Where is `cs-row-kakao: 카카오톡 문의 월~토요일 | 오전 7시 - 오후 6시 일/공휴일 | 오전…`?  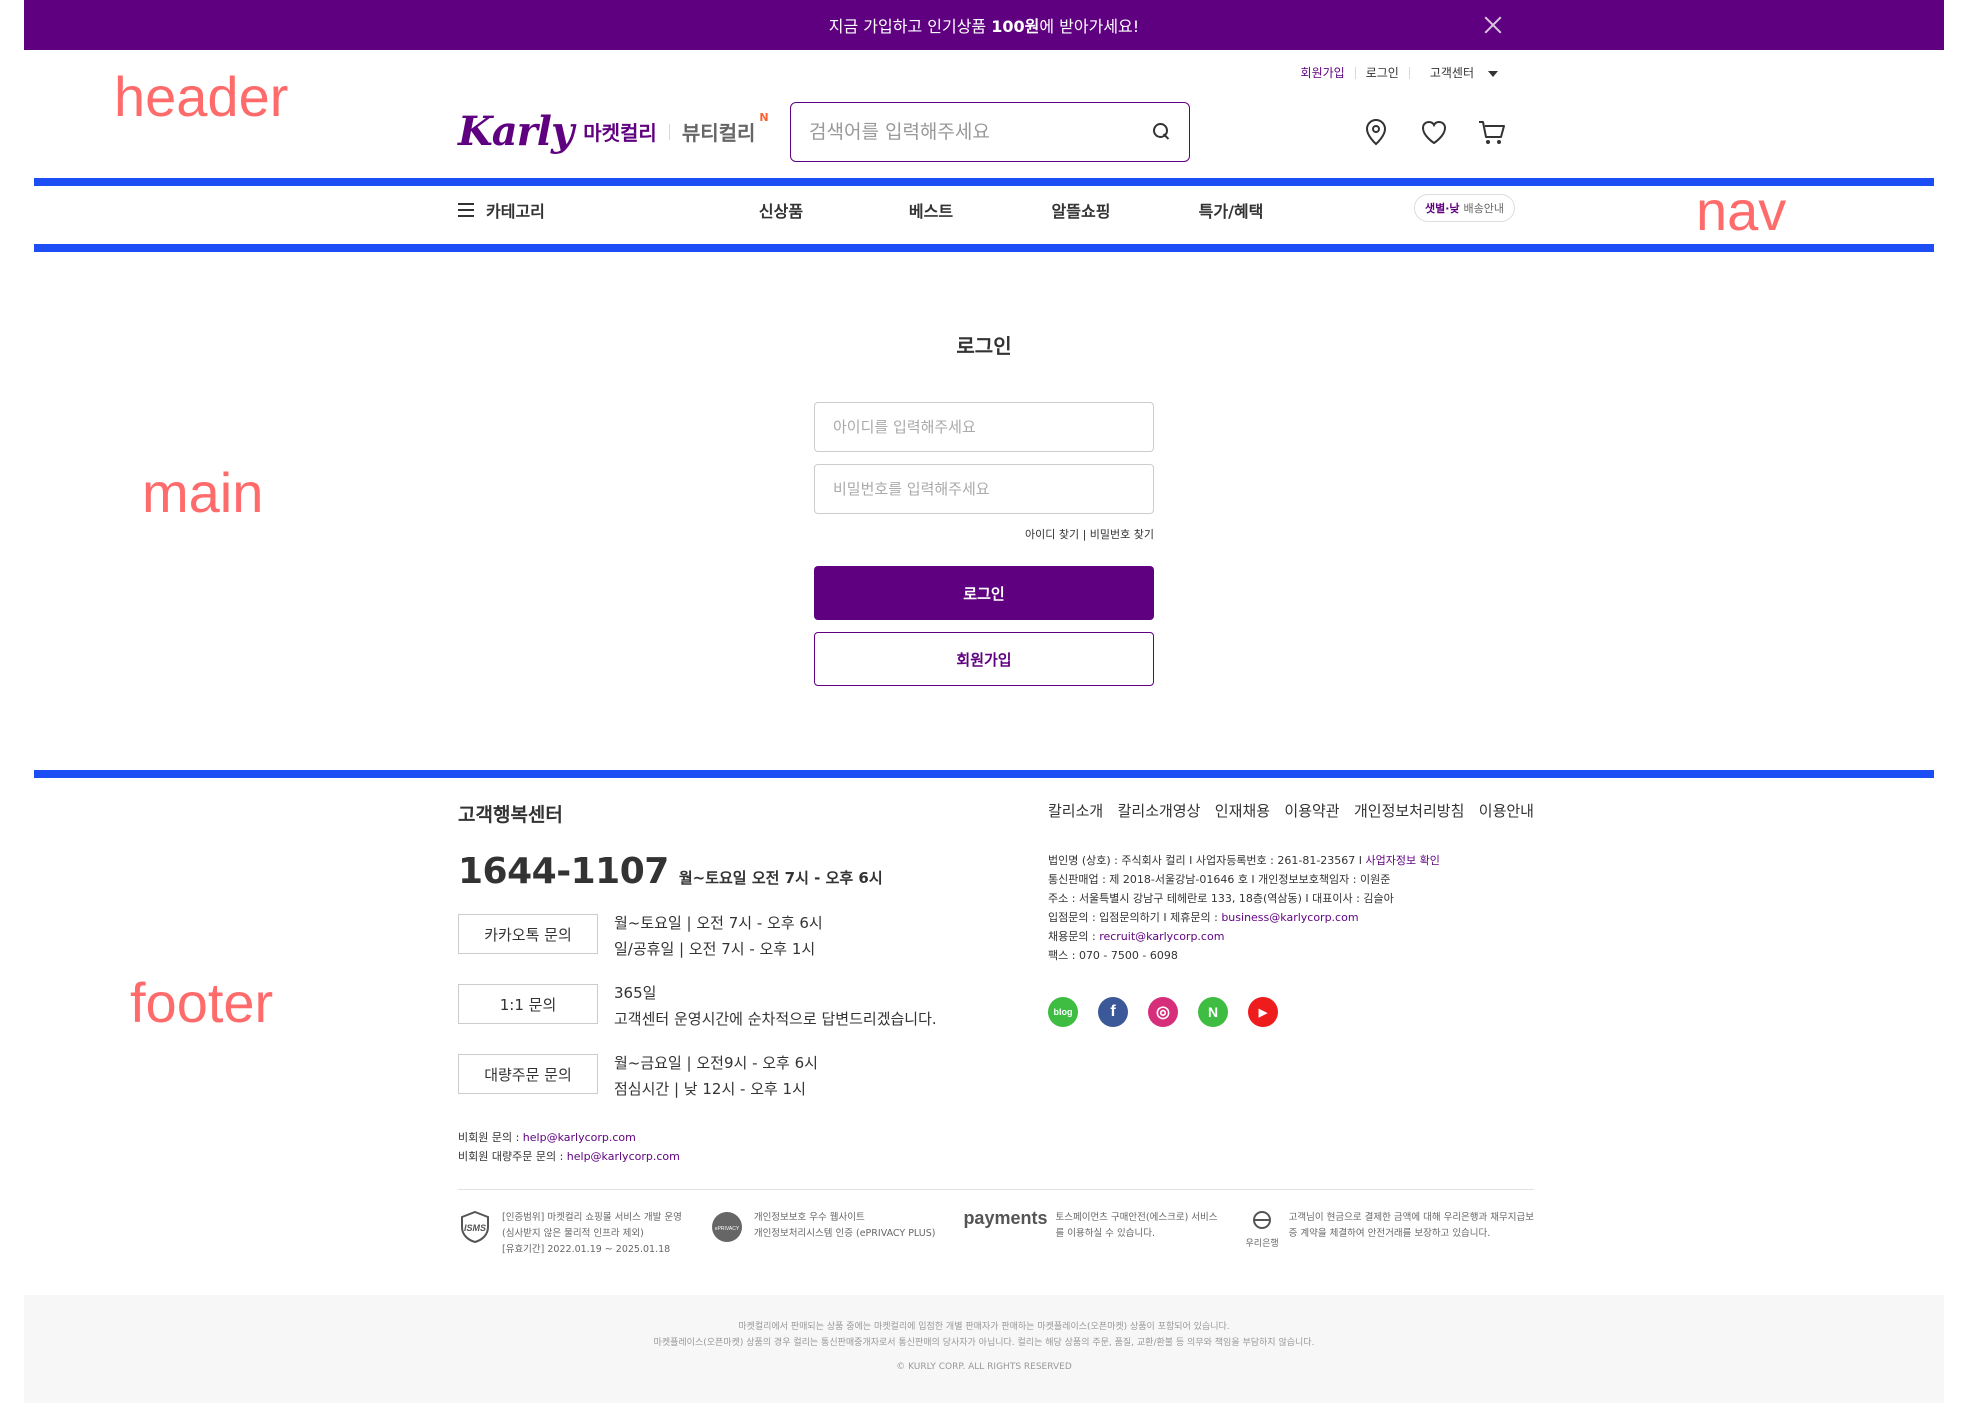 cs-row-kakao: 카카오톡 문의 월~토요일 | 오전 7시 - 오후 6시 일/공휴일 | 오전… is located at coordinates (718, 938).